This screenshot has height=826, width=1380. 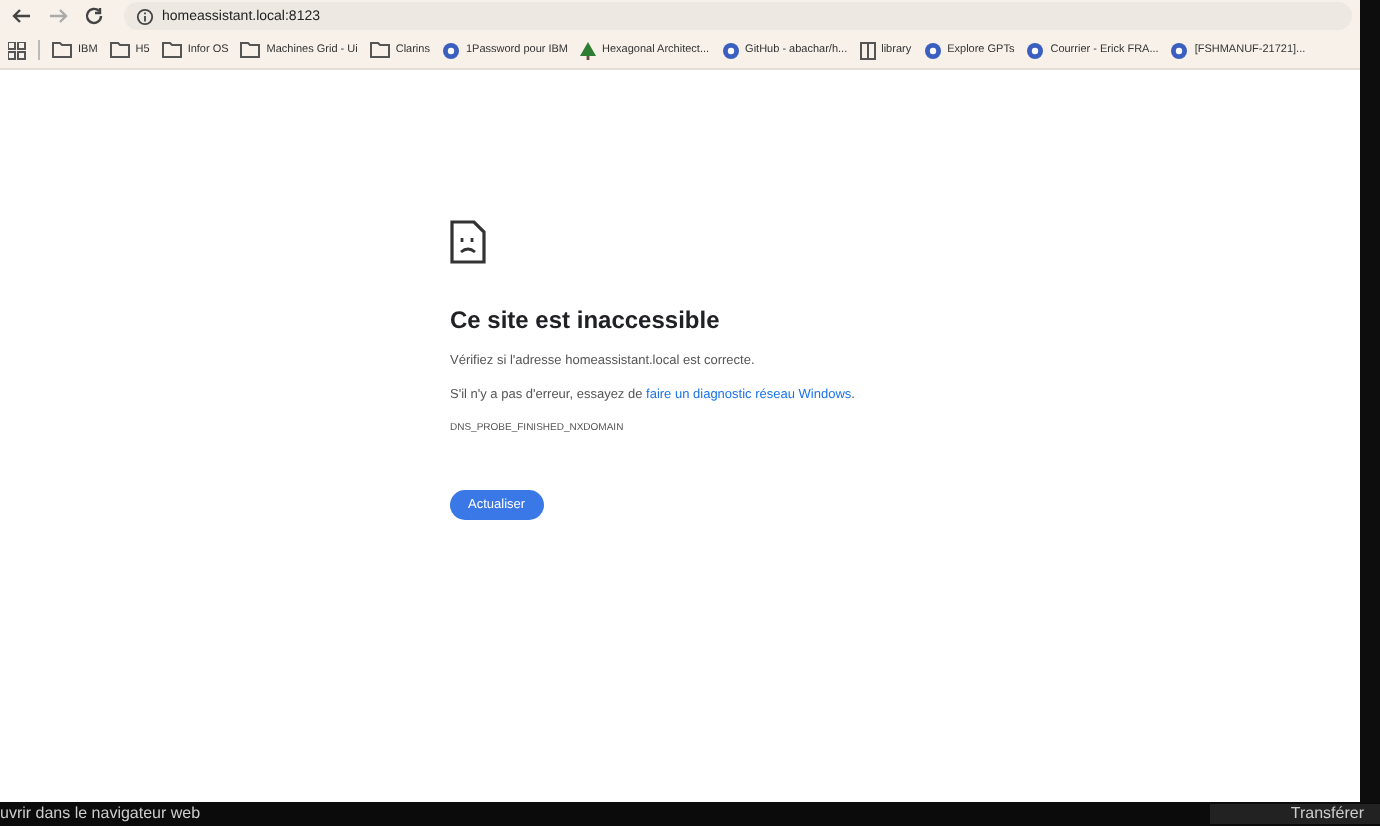 I want to click on transfer-text: Transférer, so click(x=1295, y=814).